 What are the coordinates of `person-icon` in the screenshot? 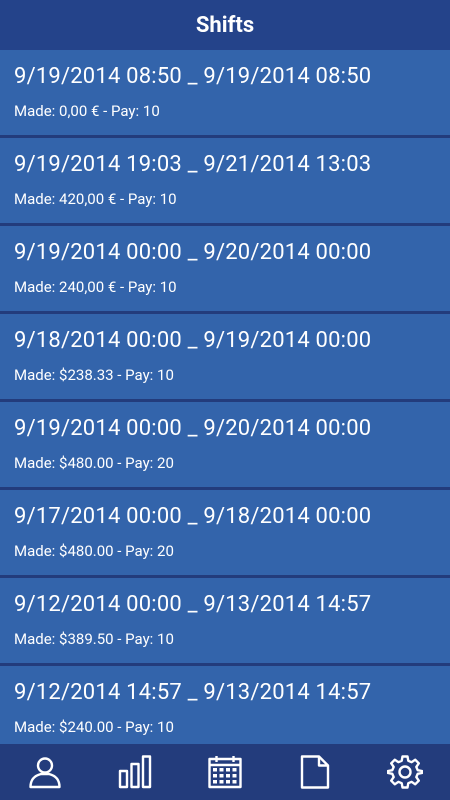 It's located at (45, 773).